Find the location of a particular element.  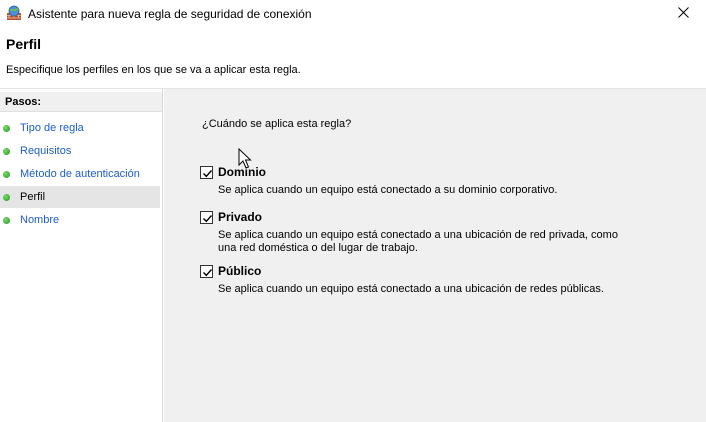

mouse-cursor-icon is located at coordinates (245, 160).